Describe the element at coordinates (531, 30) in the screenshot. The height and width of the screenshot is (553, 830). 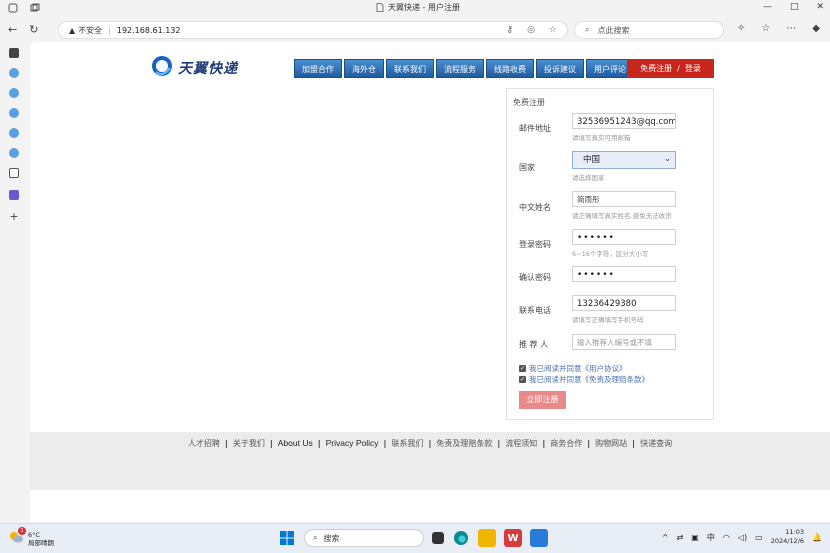
I see `read-aloud-icon: ◎` at that location.